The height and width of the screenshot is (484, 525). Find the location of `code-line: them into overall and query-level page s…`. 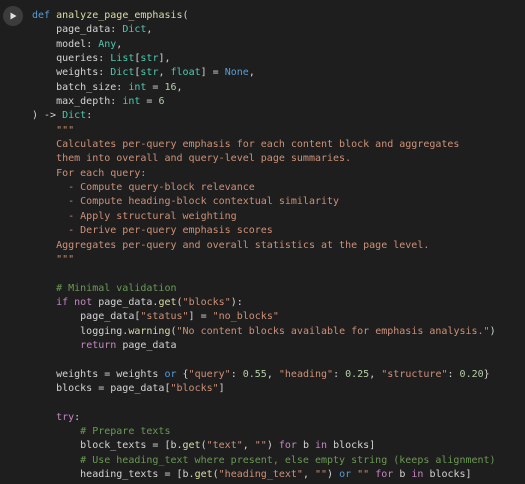

code-line: them into overall and query-level page s… is located at coordinates (276, 159).